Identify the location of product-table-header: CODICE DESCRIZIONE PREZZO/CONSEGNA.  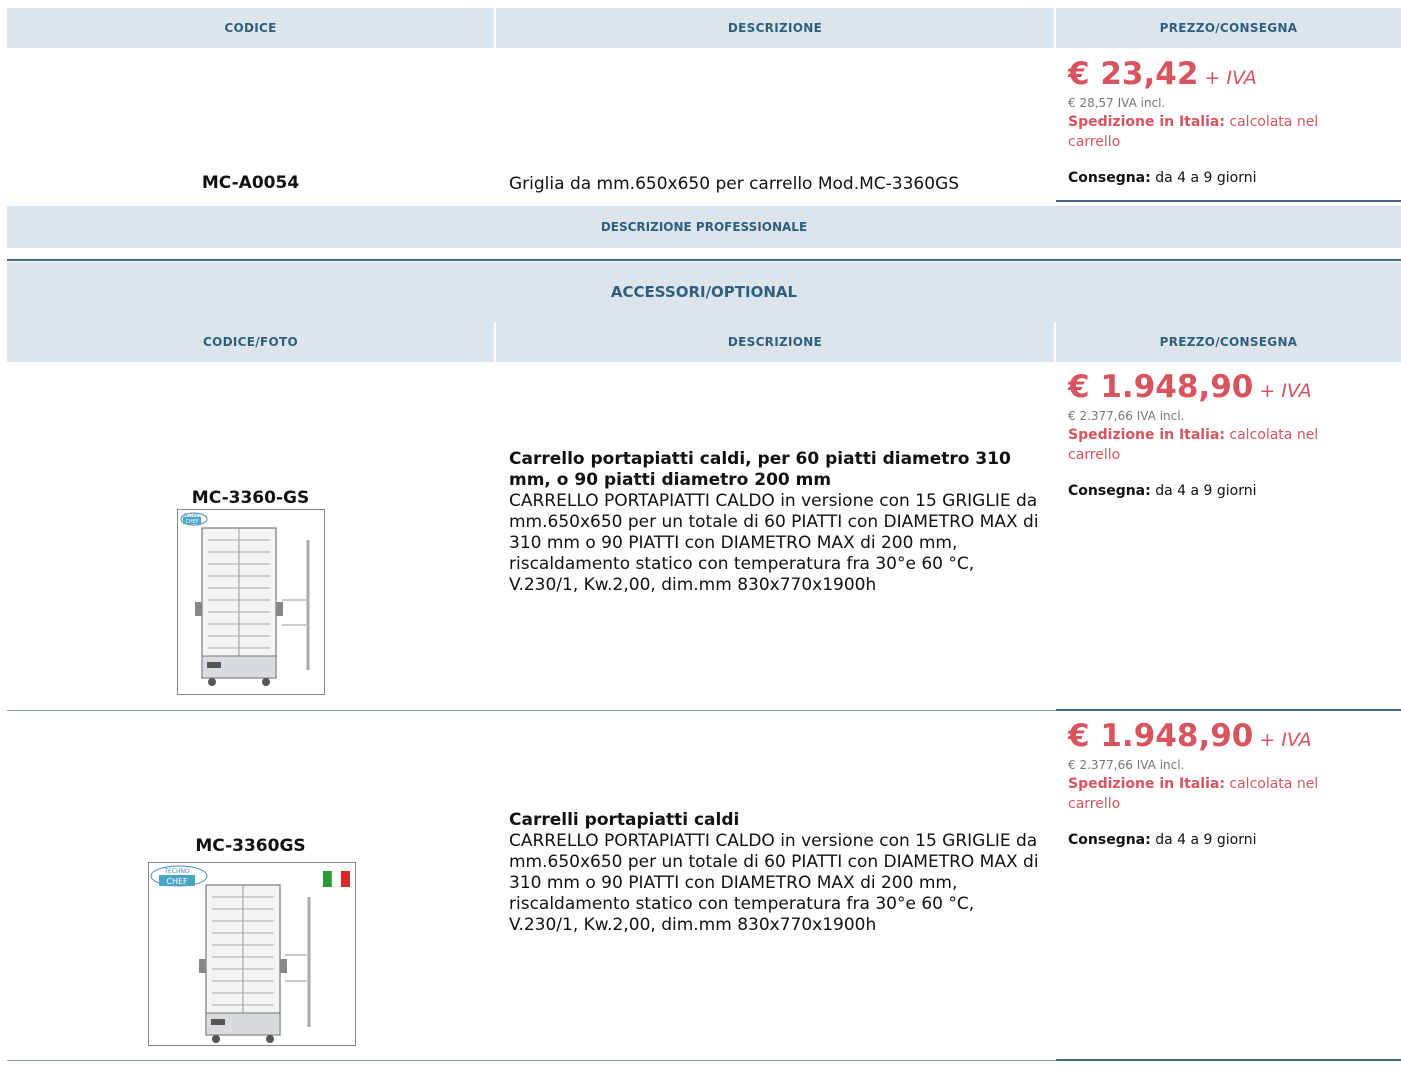
(704, 28).